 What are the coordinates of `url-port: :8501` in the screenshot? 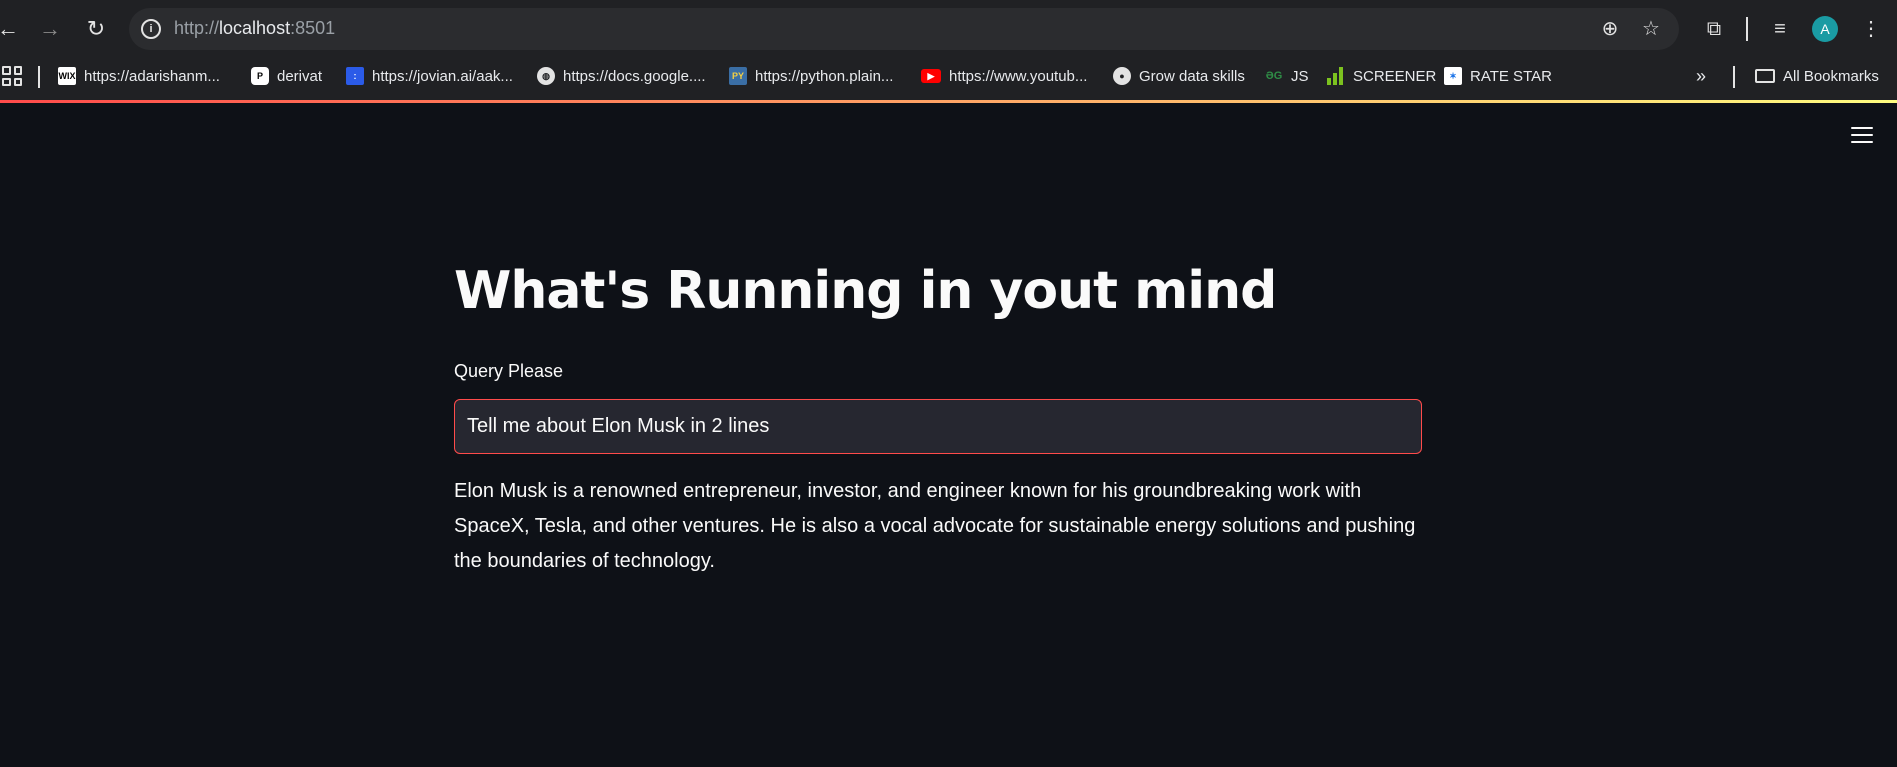 It's located at (313, 28).